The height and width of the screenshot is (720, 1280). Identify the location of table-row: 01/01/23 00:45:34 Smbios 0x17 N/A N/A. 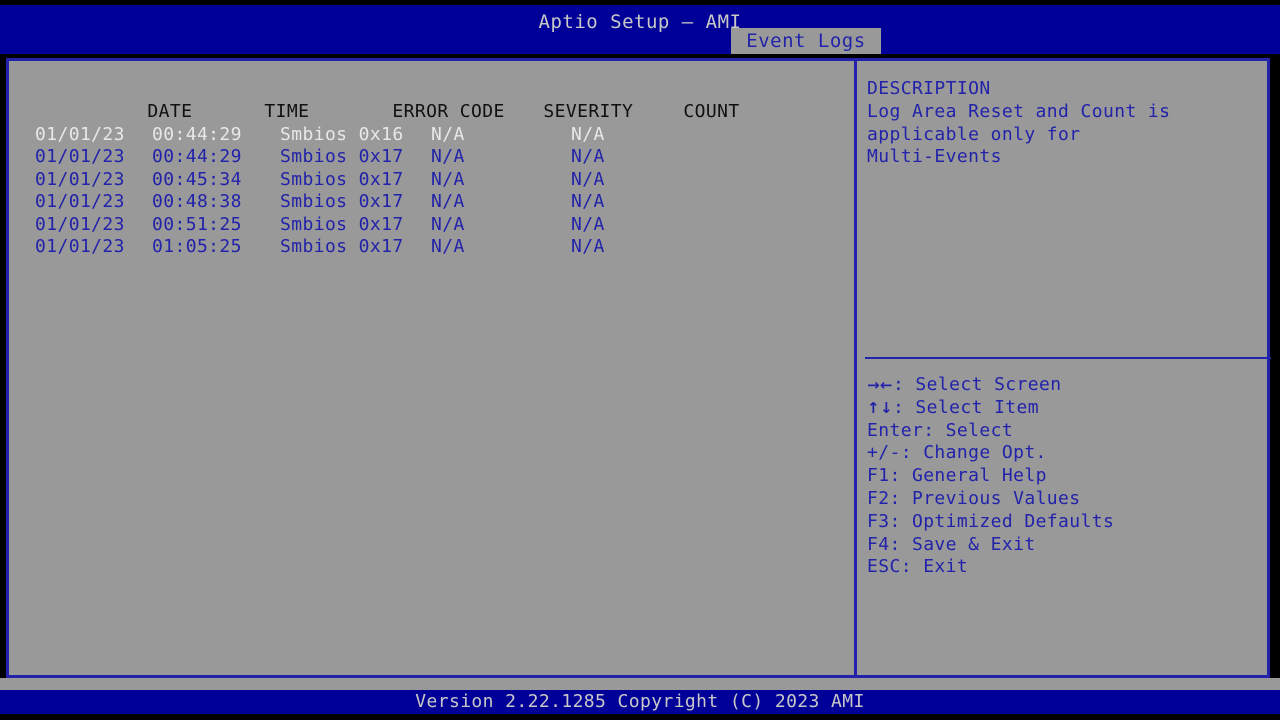
(444, 180).